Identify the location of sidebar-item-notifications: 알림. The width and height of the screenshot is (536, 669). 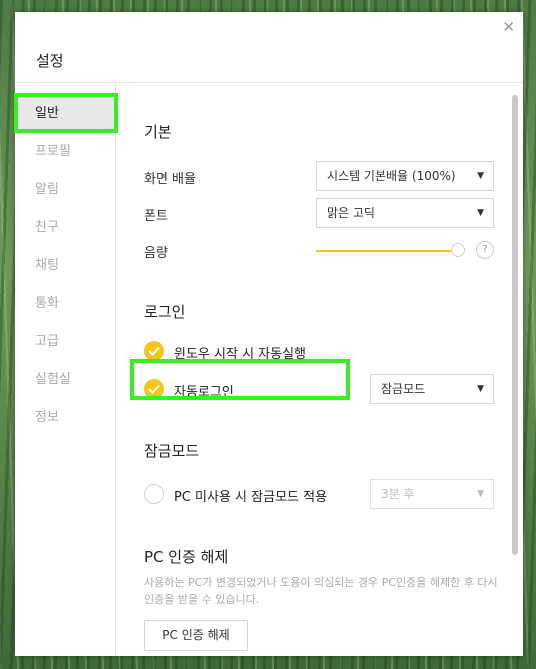
(65, 190).